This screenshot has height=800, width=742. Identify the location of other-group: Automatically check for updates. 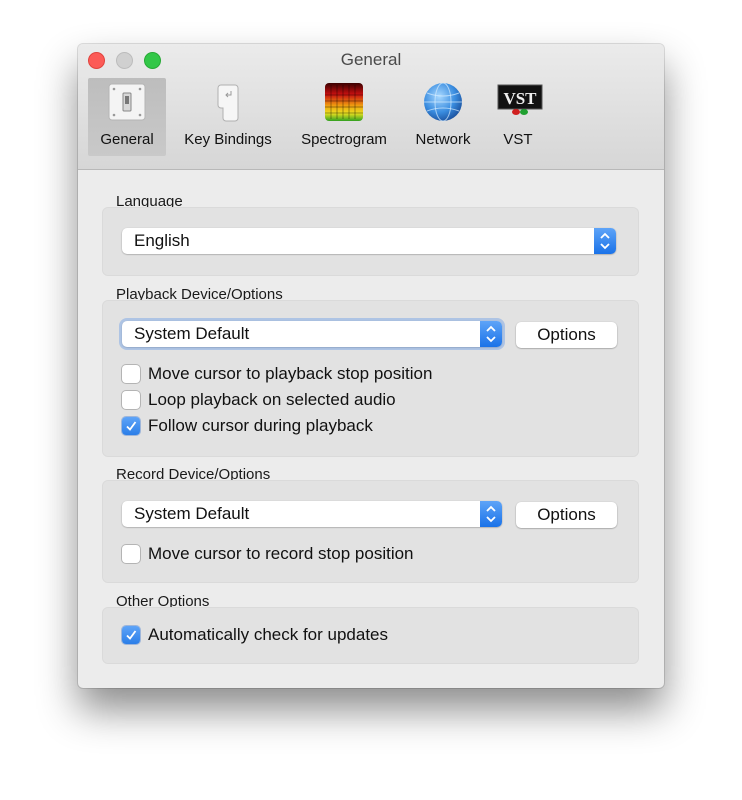
(370, 635).